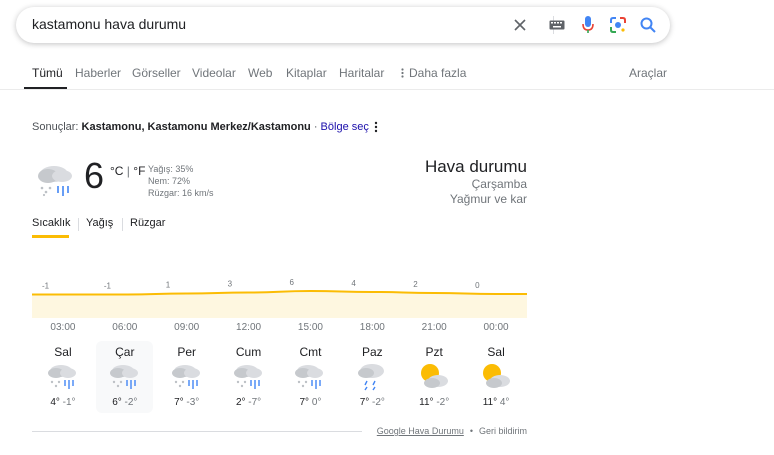 The height and width of the screenshot is (455, 774). I want to click on change-region-link: Bölge seç, so click(345, 127).